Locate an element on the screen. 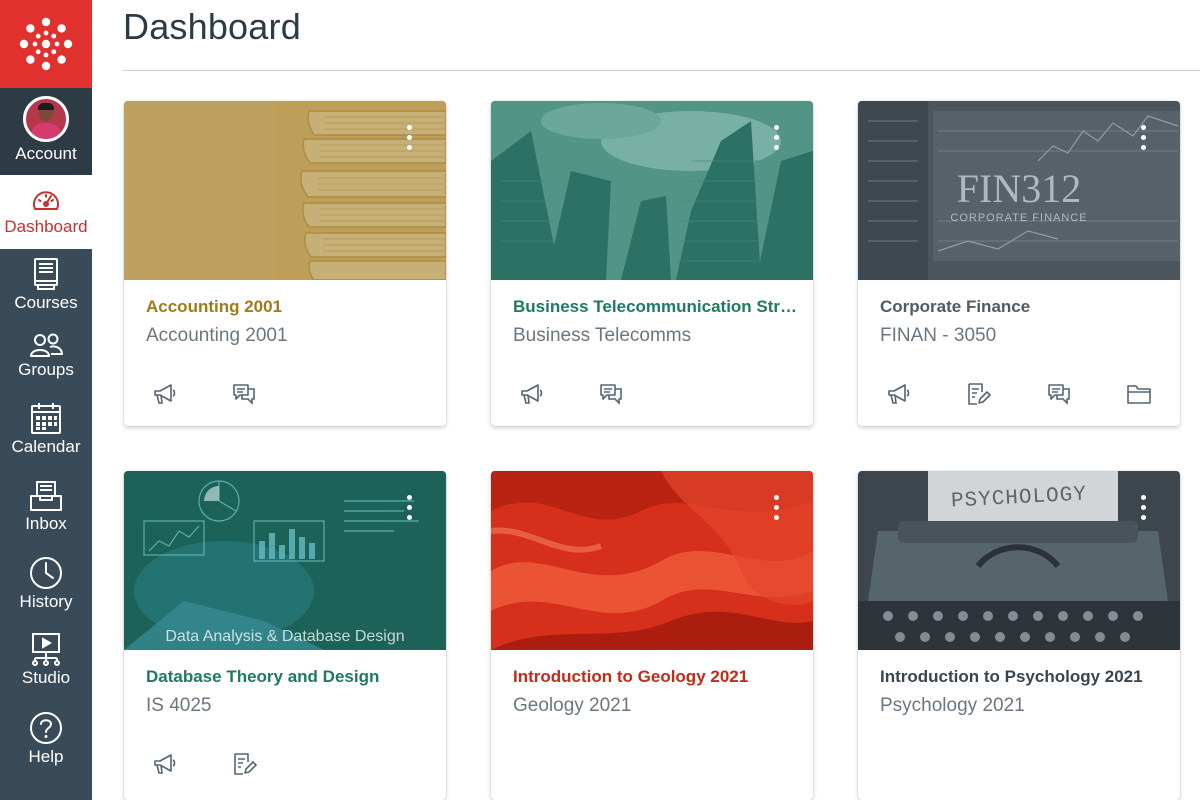 The height and width of the screenshot is (800, 1200). course-code: Business Telecomms is located at coordinates (602, 335).